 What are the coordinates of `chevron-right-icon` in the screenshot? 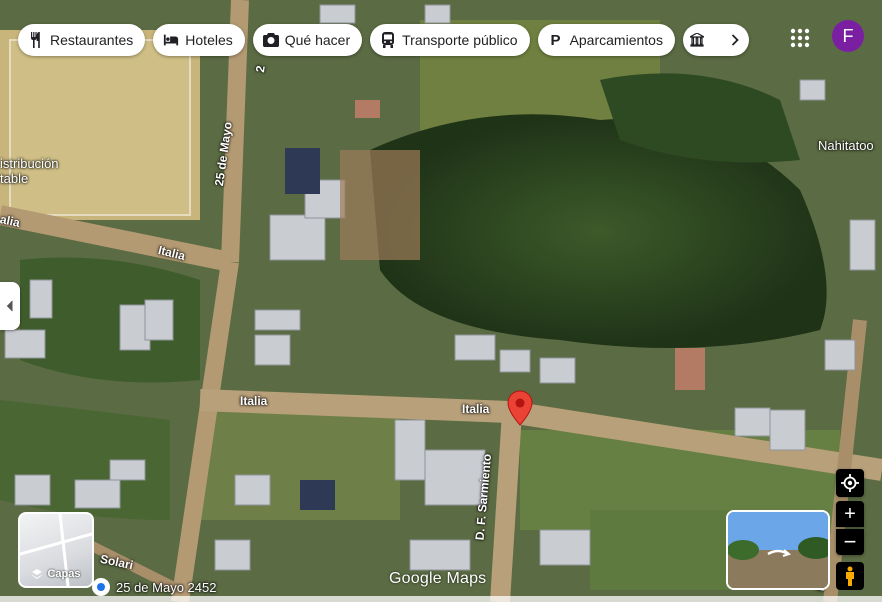 It's located at (735, 40).